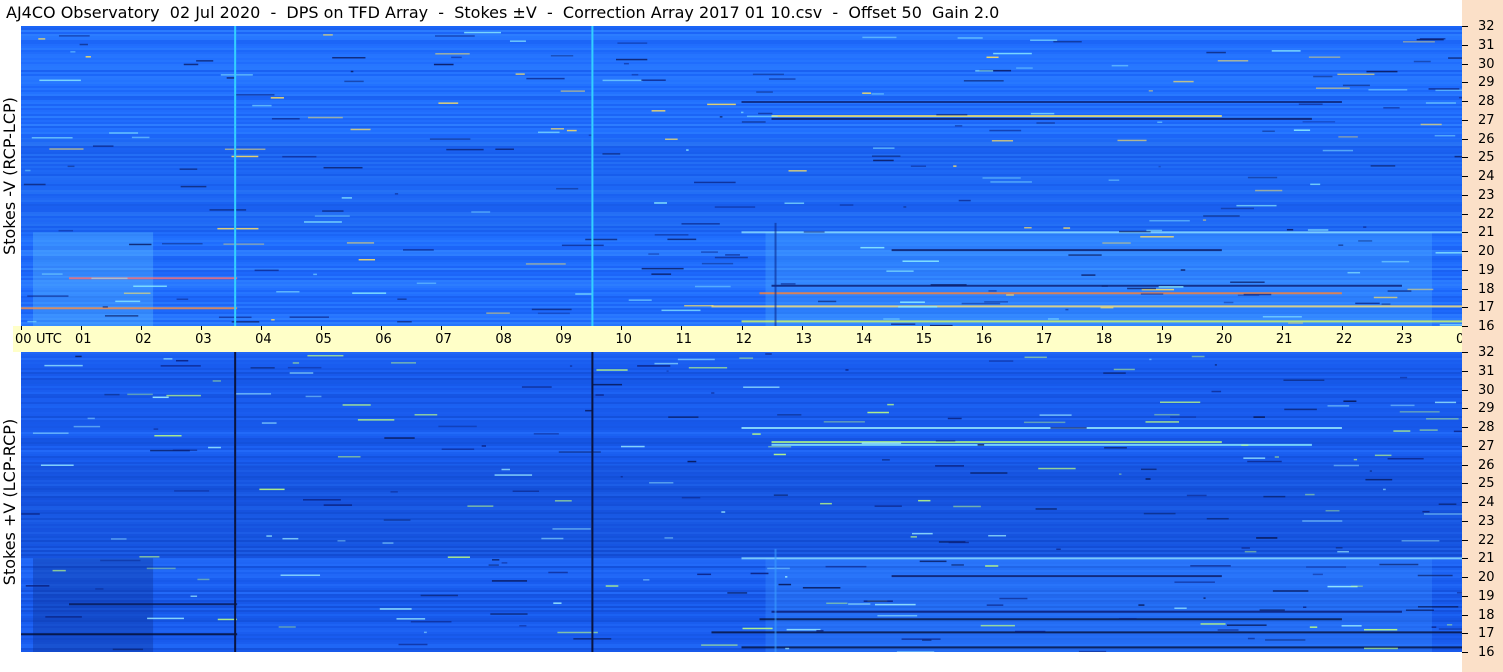 The height and width of the screenshot is (672, 1503). I want to click on lower-vertical-line, so click(235, 502).